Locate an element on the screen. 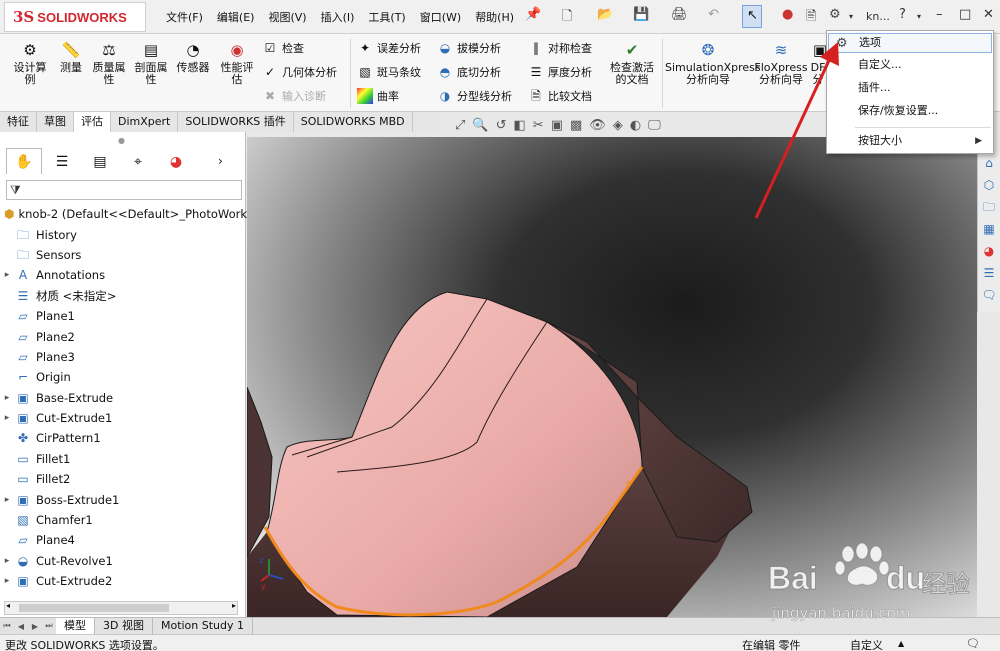  scrollbar-thumb is located at coordinates (94, 608).